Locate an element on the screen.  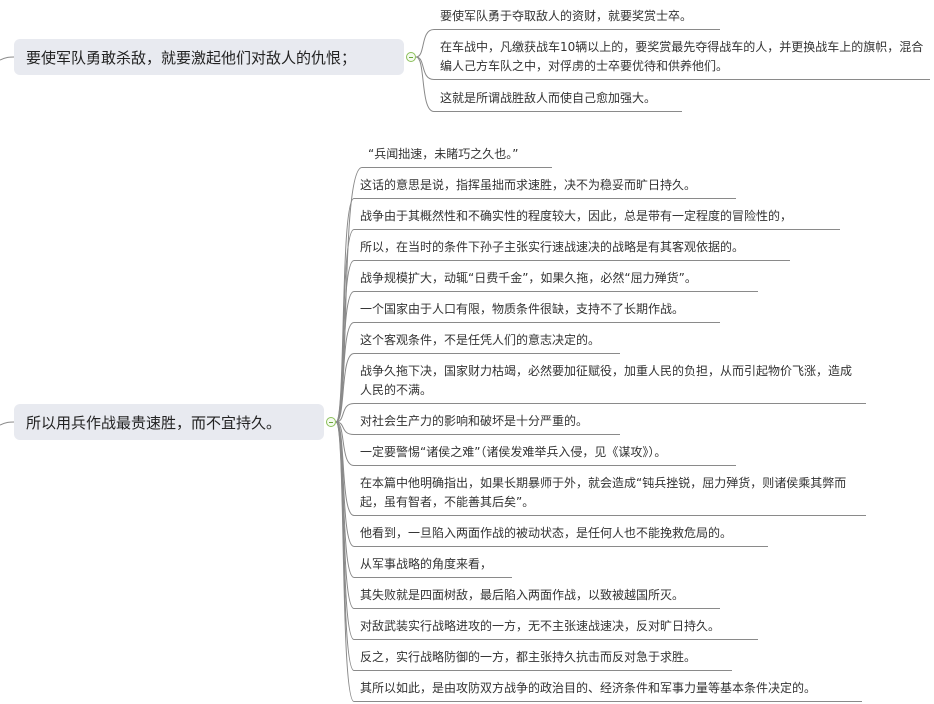
topic-hatred-motivation: 要使军队勇敢杀敌，就要激起他们对敌人的仇恨； is located at coordinates (209, 57).